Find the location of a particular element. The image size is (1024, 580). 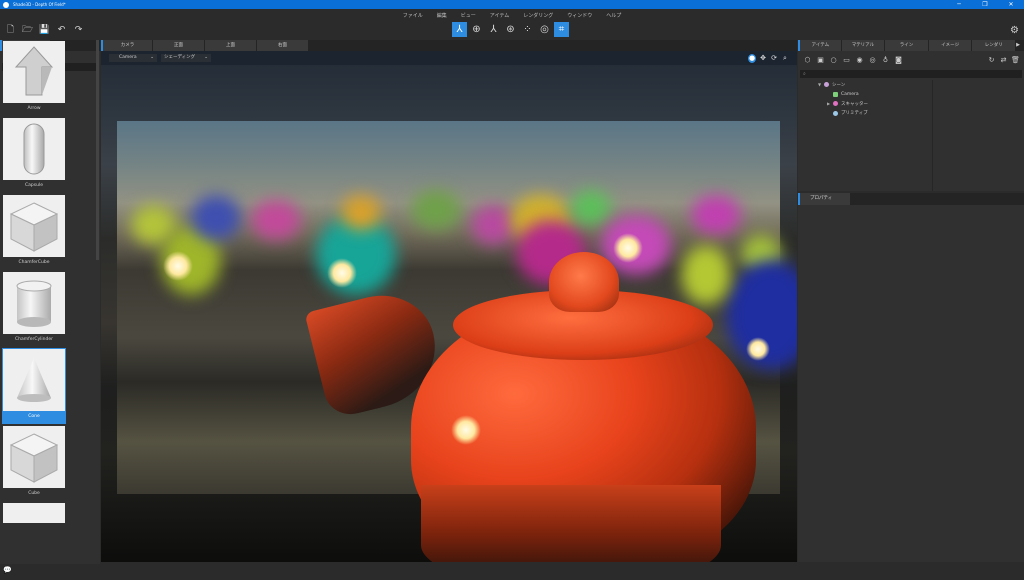

zoom-icon: ⌕ is located at coordinates (785, 58).